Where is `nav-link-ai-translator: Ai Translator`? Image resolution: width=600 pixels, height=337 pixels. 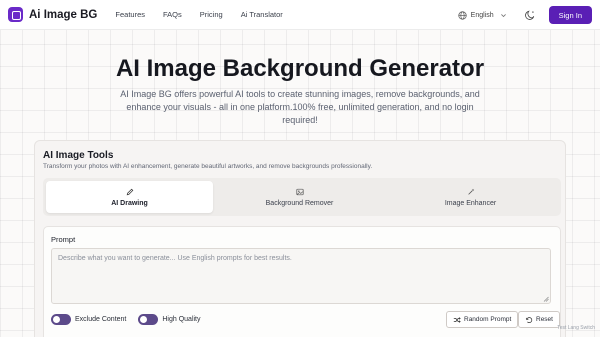 nav-link-ai-translator: Ai Translator is located at coordinates (262, 14).